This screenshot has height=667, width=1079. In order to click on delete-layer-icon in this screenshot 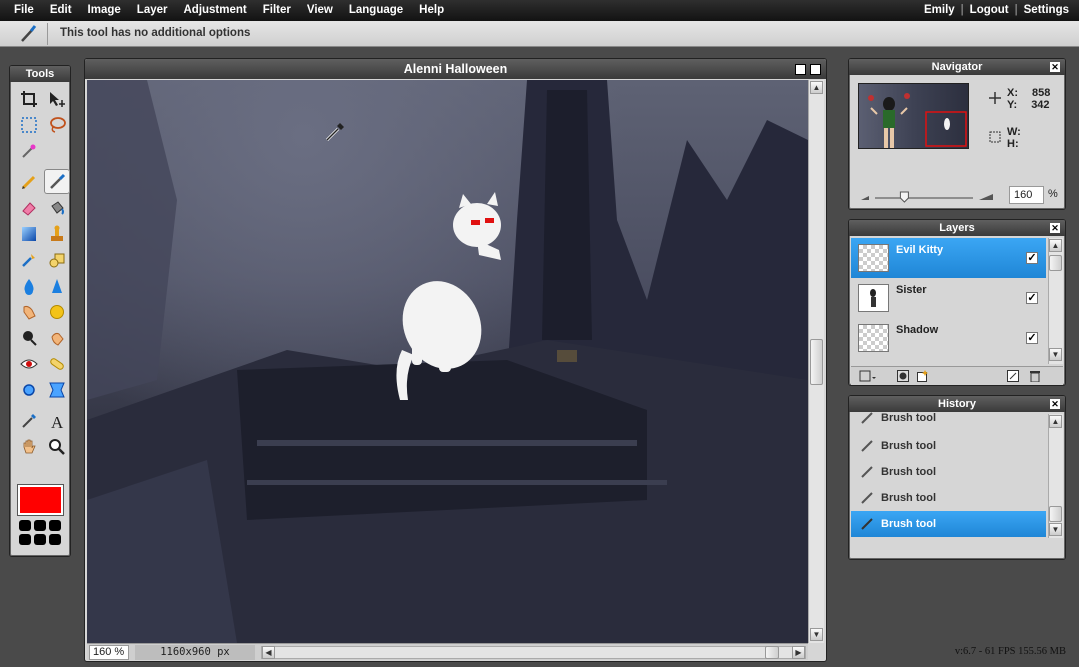, I will do `click(1035, 377)`.